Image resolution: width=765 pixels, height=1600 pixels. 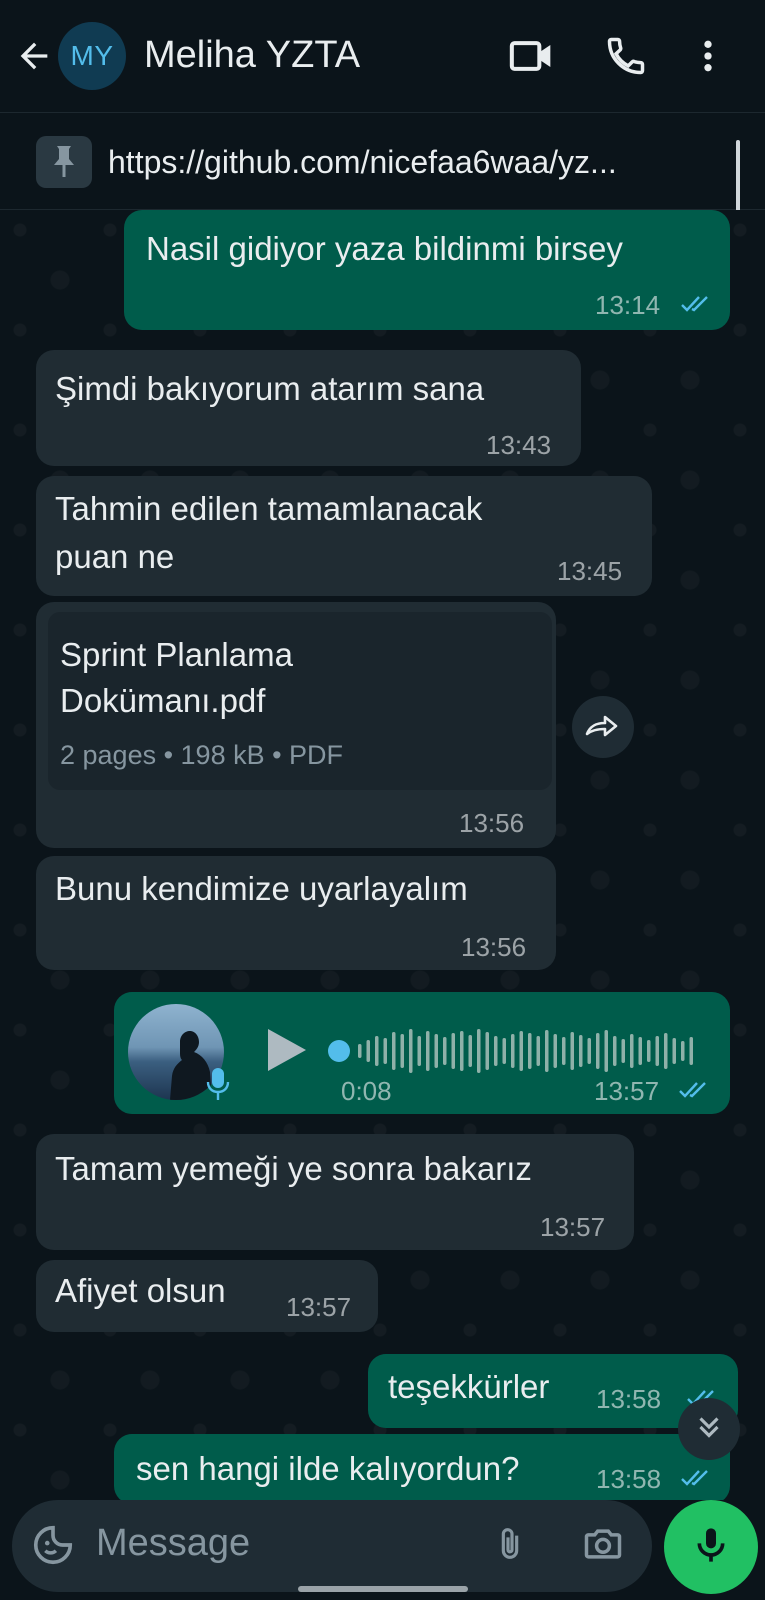 What do you see at coordinates (293, 1168) in the screenshot?
I see `message-text: Tamam yemeği ye sonra bakarız` at bounding box center [293, 1168].